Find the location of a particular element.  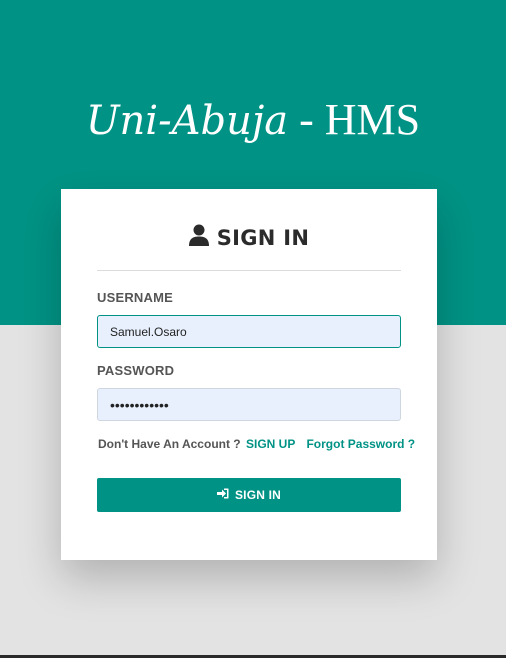

brand-suffix-text: HMS is located at coordinates (372, 119).